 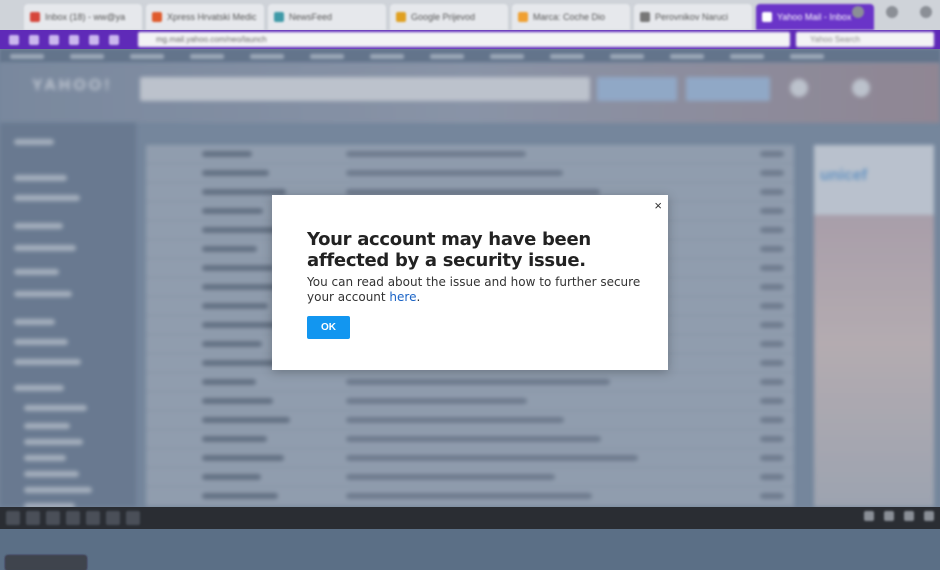 What do you see at coordinates (33, 518) in the screenshot?
I see `search-icon` at bounding box center [33, 518].